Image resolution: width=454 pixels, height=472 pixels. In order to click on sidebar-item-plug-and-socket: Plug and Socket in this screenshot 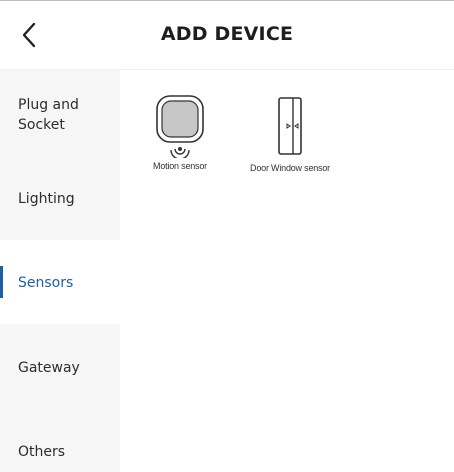, I will do `click(60, 112)`.